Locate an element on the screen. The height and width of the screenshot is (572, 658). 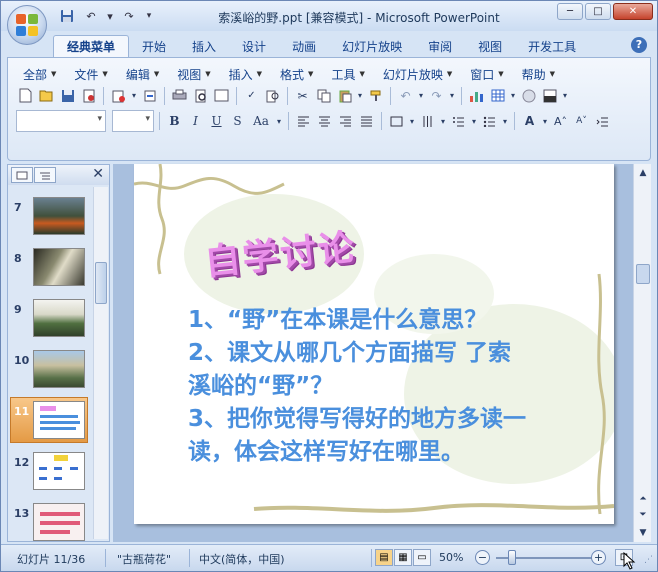
align-left-icon is located at coordinates (303, 121).